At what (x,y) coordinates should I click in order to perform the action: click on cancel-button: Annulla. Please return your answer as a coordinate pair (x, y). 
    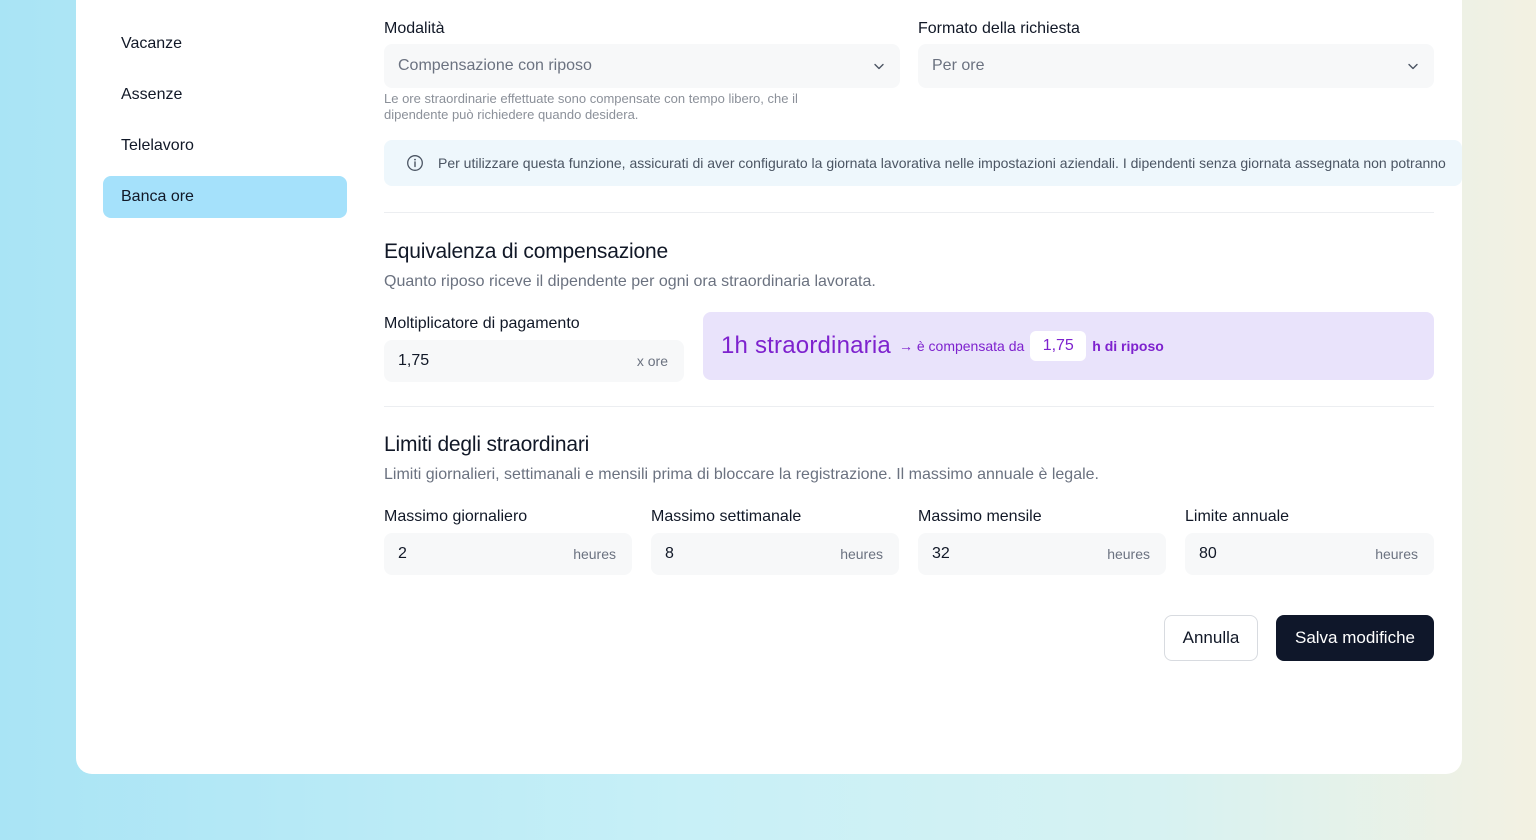
    Looking at the image, I should click on (1211, 638).